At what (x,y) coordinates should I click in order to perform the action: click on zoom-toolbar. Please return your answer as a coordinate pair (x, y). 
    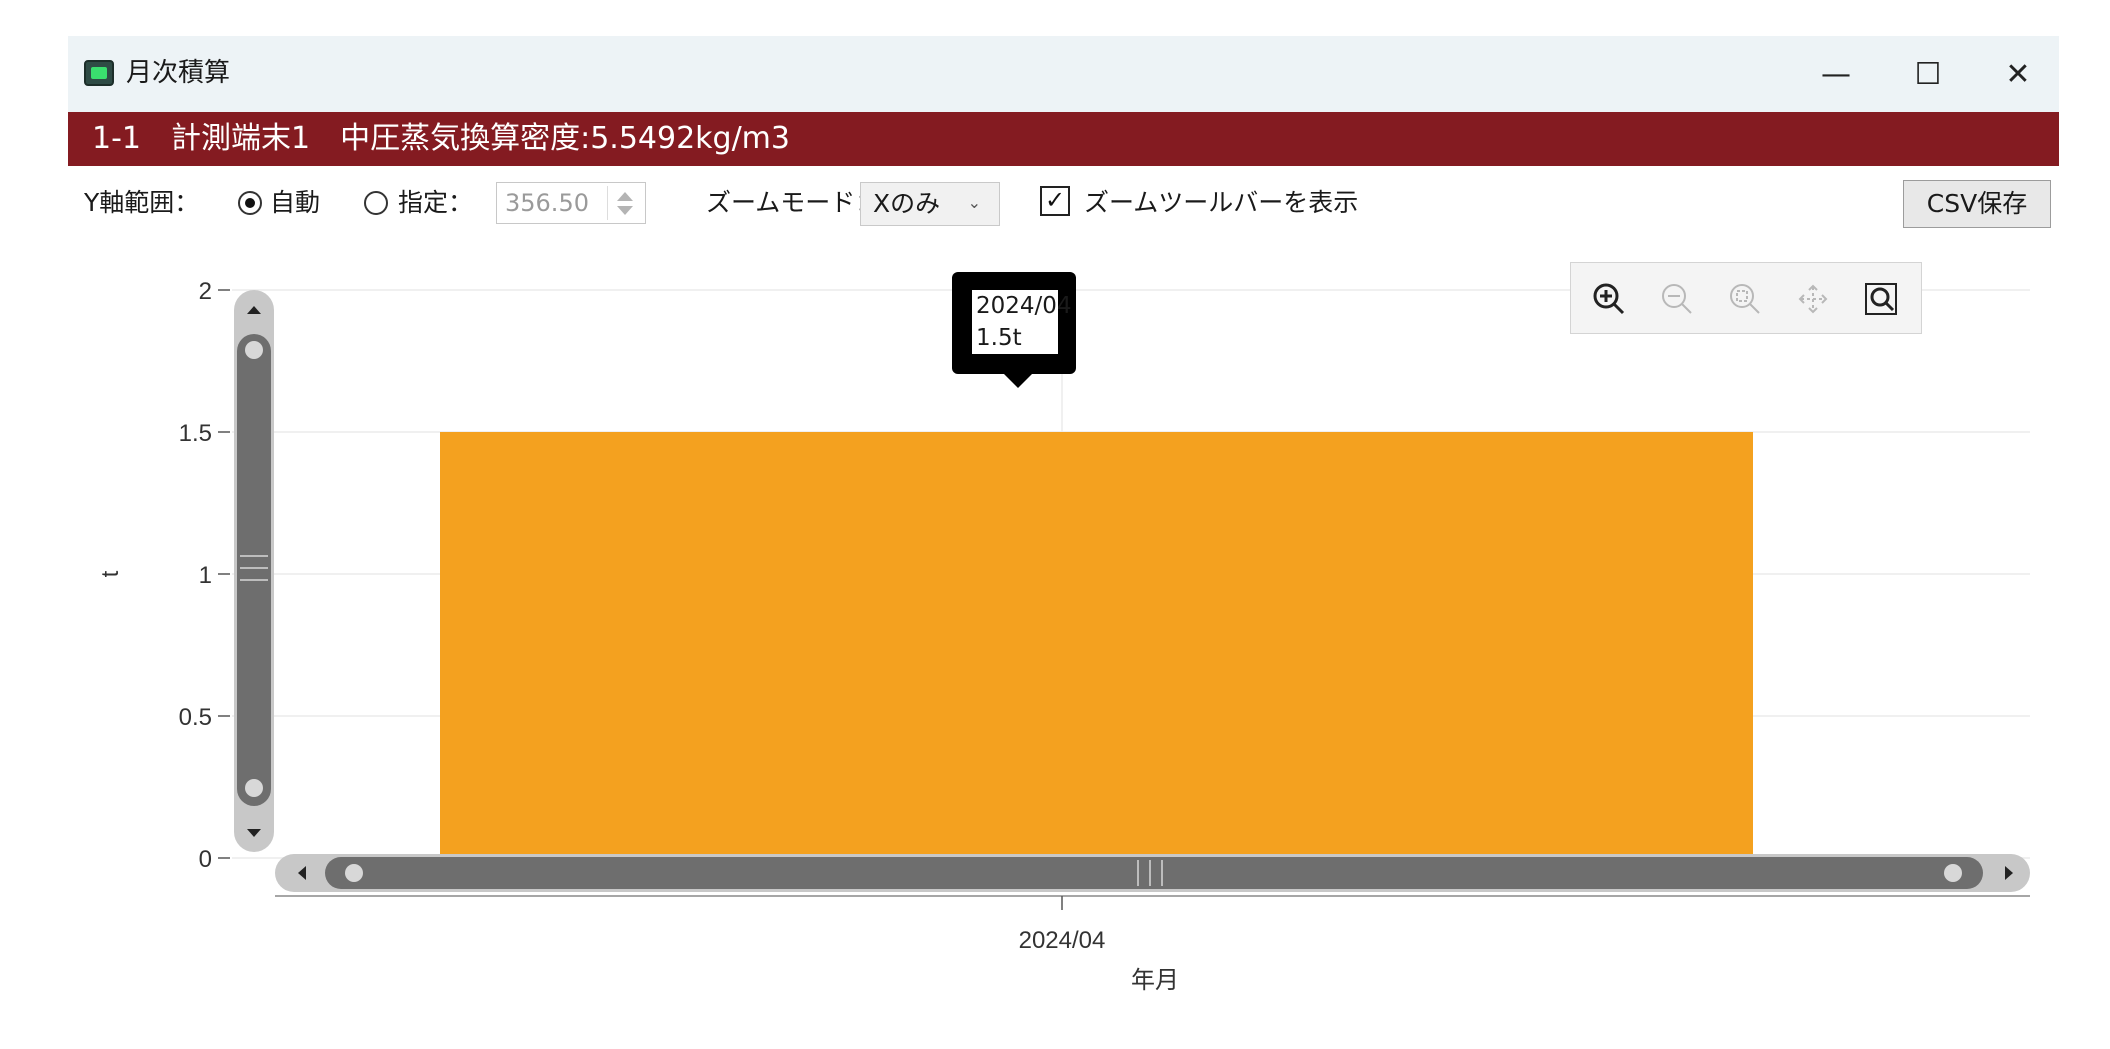
    Looking at the image, I should click on (1746, 298).